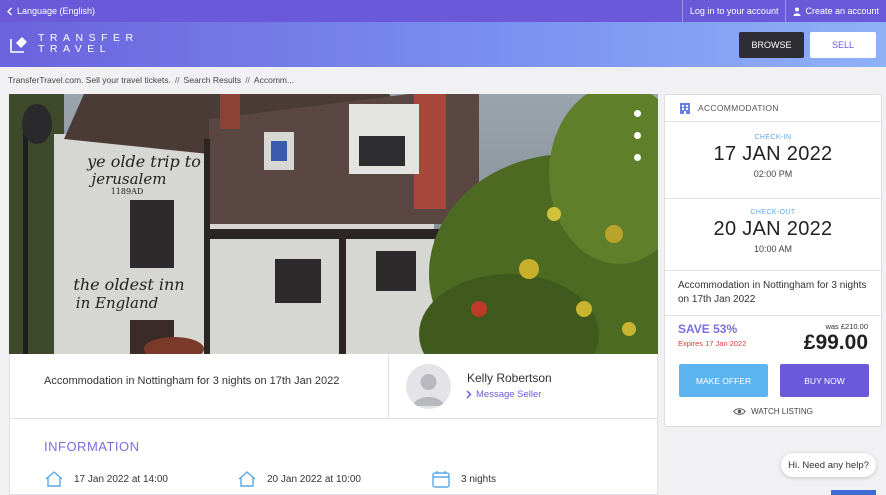 The height and width of the screenshot is (495, 886). What do you see at coordinates (842, 11) in the screenshot?
I see `create-account-label: Create an account` at bounding box center [842, 11].